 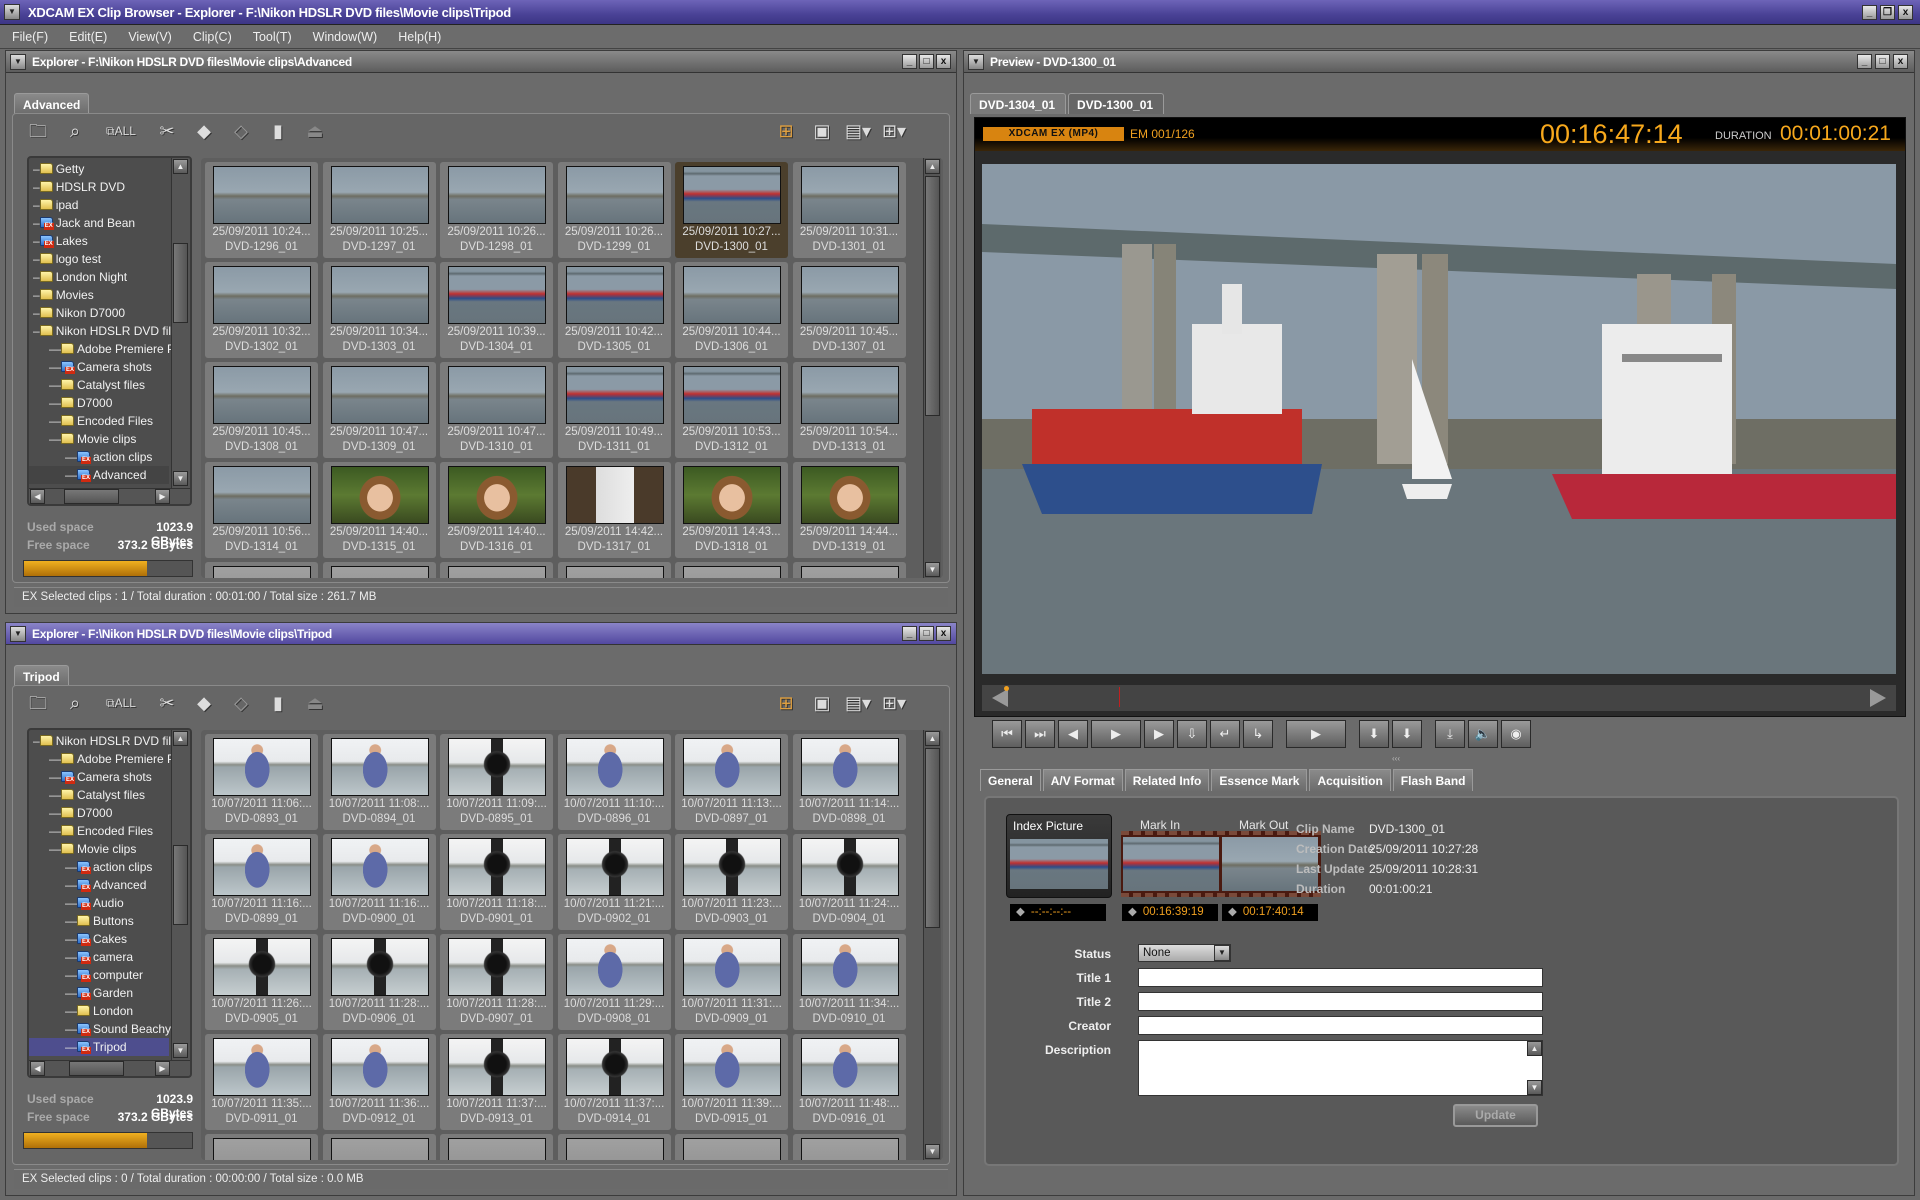 What do you see at coordinates (99, 205) in the screenshot?
I see `tree-item: – ipad` at bounding box center [99, 205].